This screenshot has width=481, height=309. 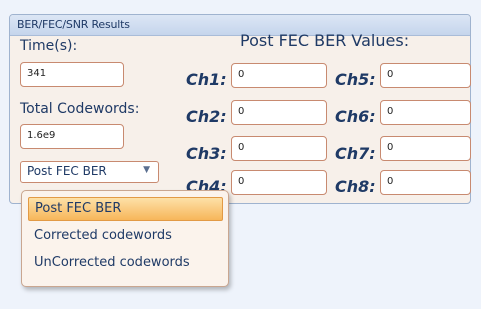 I want to click on ch2-label: Ch2:, so click(x=206, y=116).